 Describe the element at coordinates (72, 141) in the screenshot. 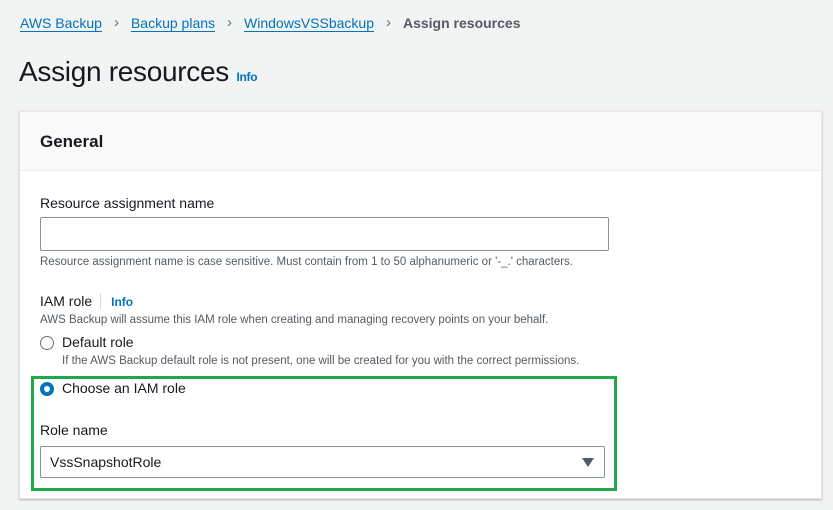

I see `section-title: General` at that location.